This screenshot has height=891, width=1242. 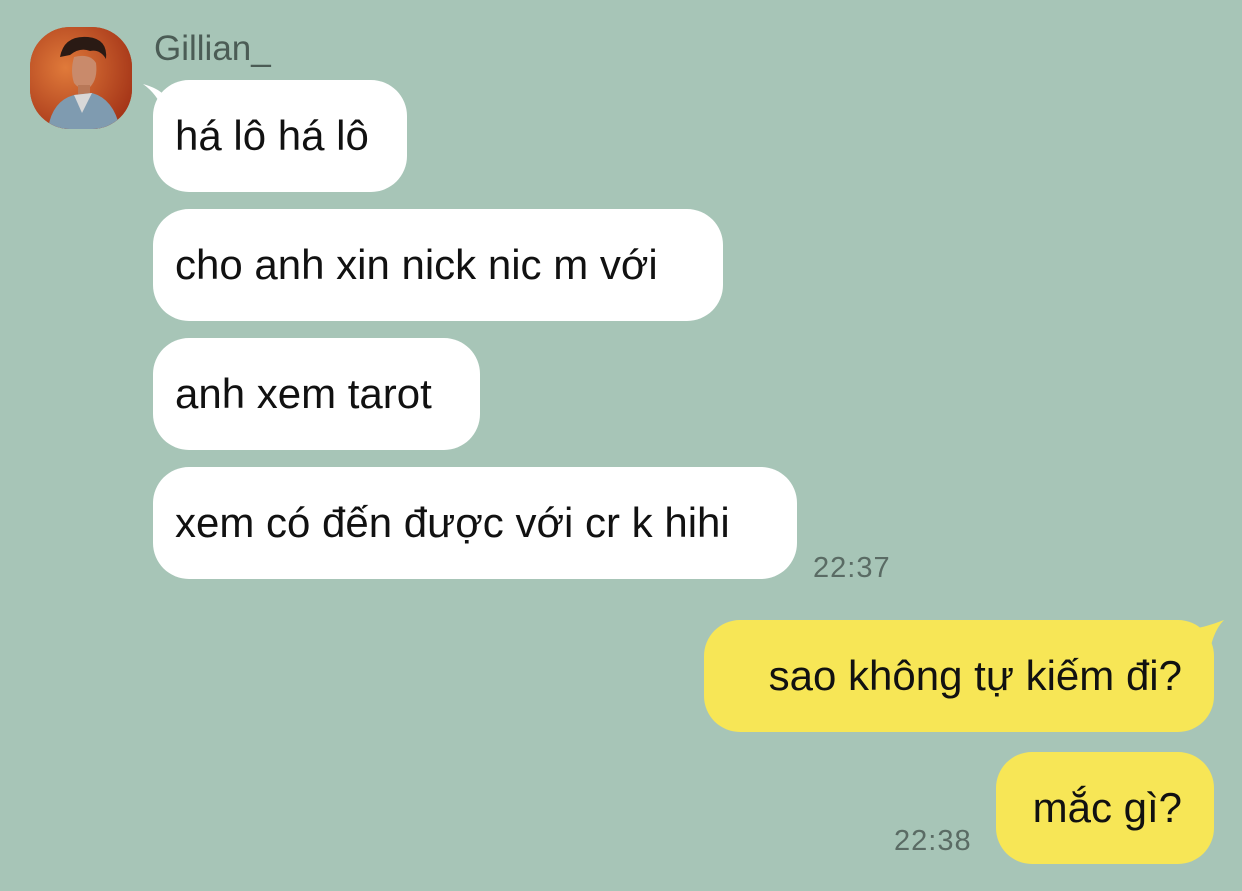 I want to click on outgoing-message-bubble: sao không tự kiếm đi?, so click(x=959, y=676).